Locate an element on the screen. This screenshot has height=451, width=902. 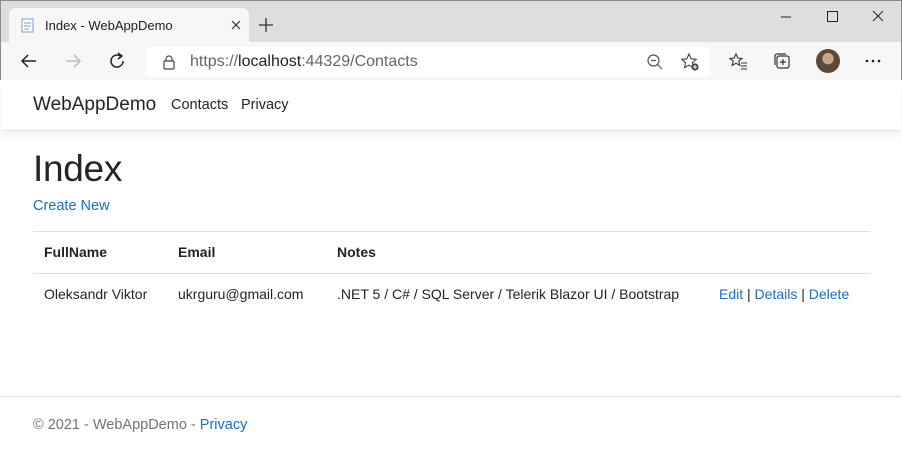
tab-title: Index - WebAppDemo is located at coordinates (109, 25).